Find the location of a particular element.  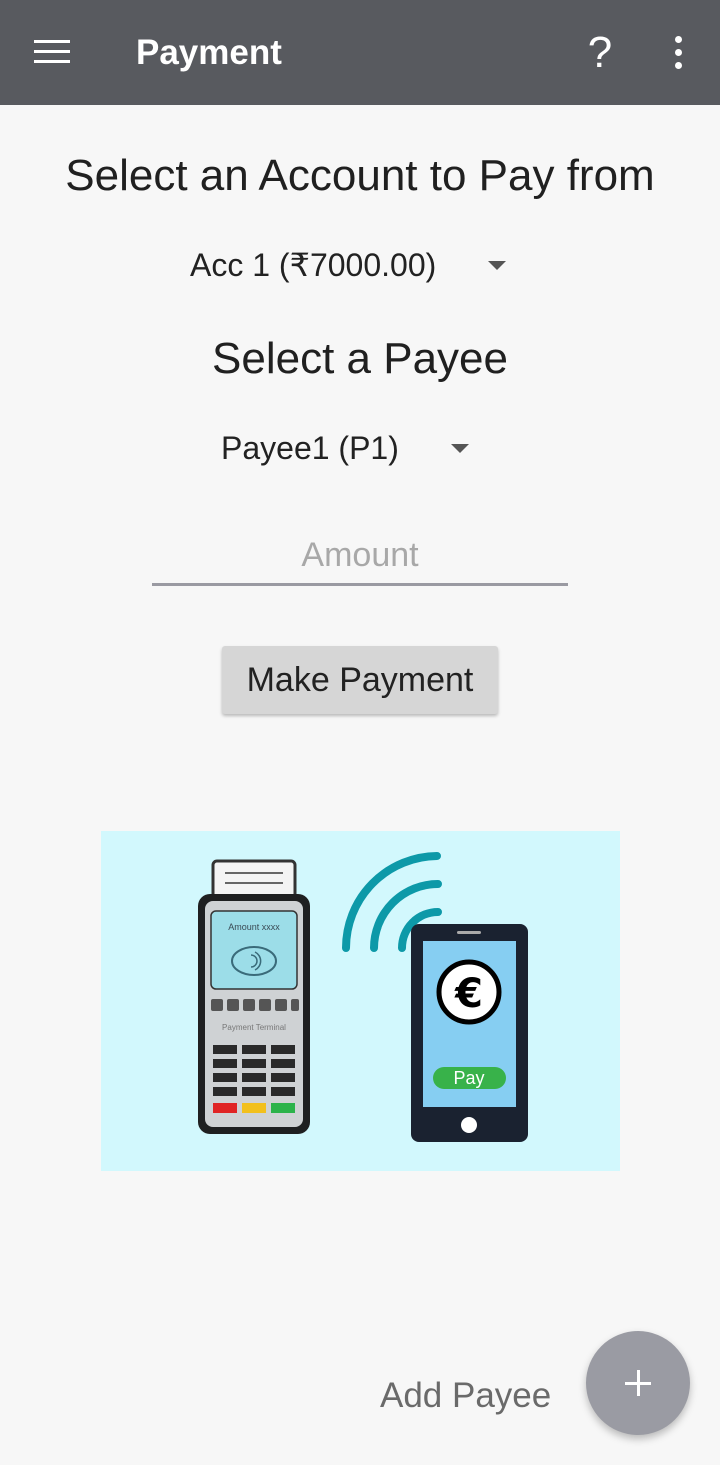

currency-symbol: € is located at coordinates (468, 994).